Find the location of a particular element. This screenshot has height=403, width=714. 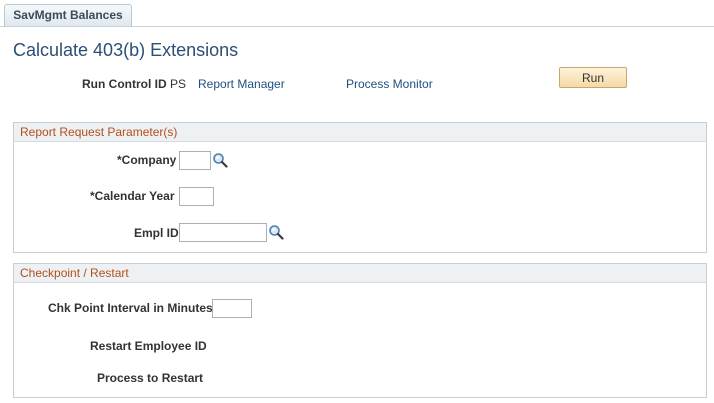

process-to-restart-label: Process to Restart is located at coordinates (150, 378).